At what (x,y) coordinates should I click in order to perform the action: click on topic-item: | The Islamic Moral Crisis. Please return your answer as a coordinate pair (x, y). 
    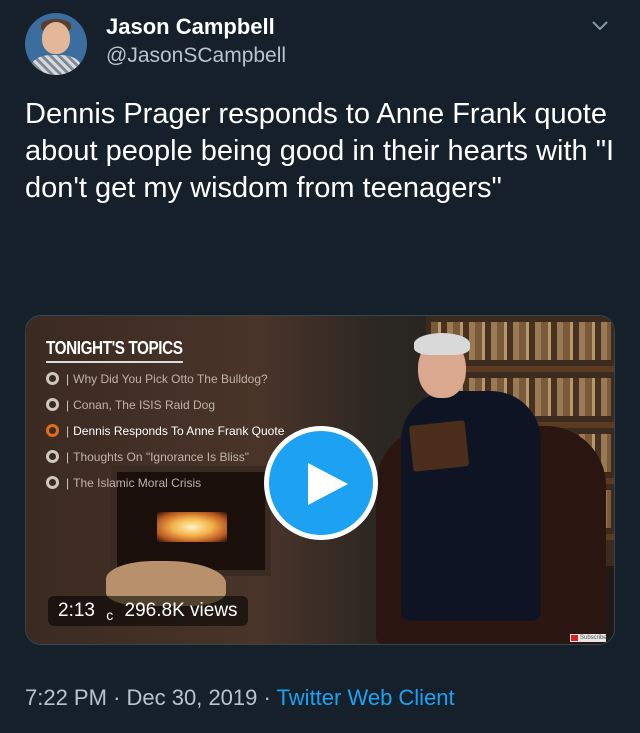
    Looking at the image, I should click on (165, 483).